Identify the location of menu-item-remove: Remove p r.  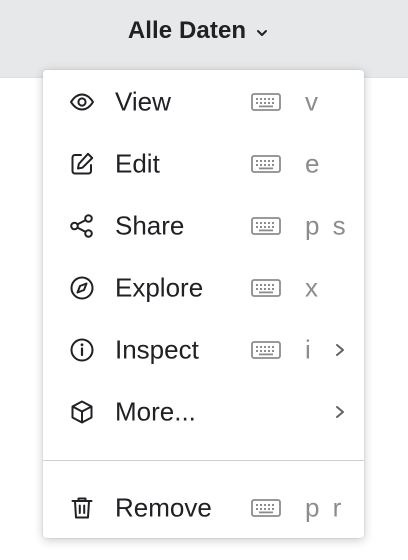
(203, 508).